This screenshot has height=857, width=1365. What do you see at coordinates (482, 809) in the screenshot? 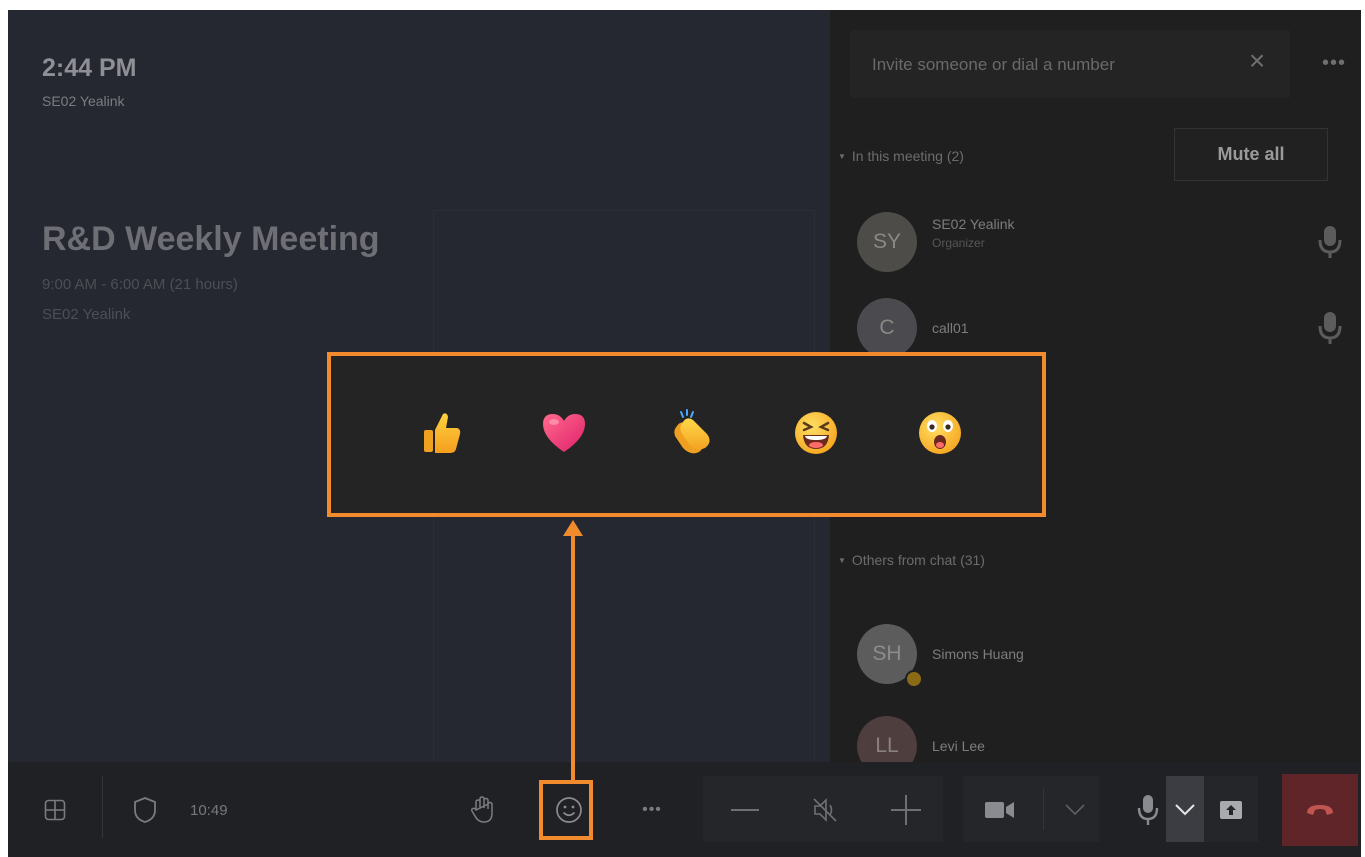
I see `raise-hand-icon` at bounding box center [482, 809].